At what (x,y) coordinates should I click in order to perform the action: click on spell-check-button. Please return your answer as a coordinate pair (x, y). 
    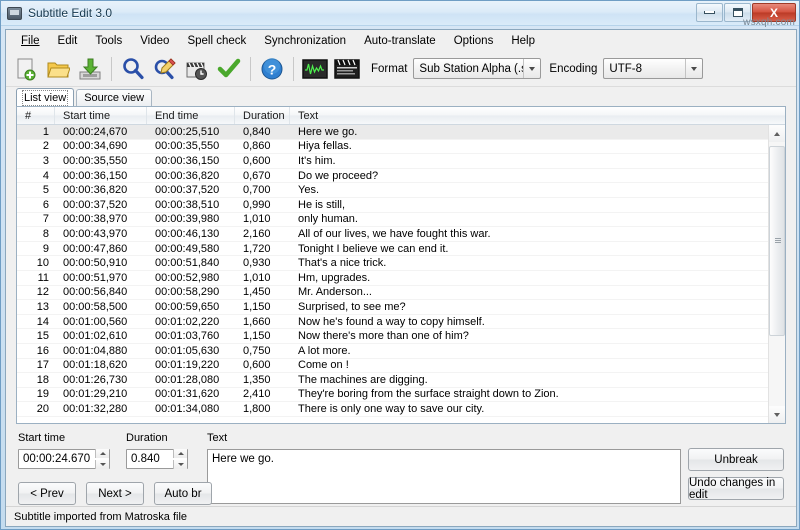
    Looking at the image, I should click on (229, 69).